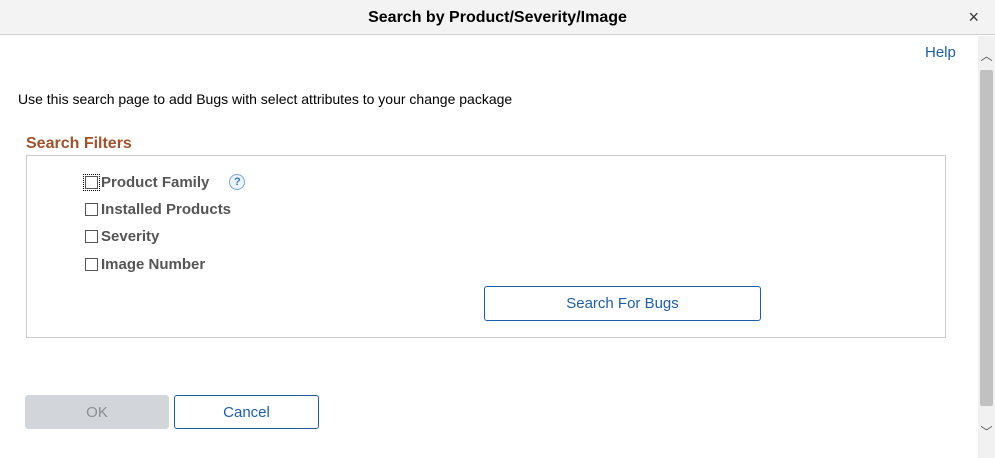  What do you see at coordinates (986, 238) in the screenshot?
I see `scroll-thumb` at bounding box center [986, 238].